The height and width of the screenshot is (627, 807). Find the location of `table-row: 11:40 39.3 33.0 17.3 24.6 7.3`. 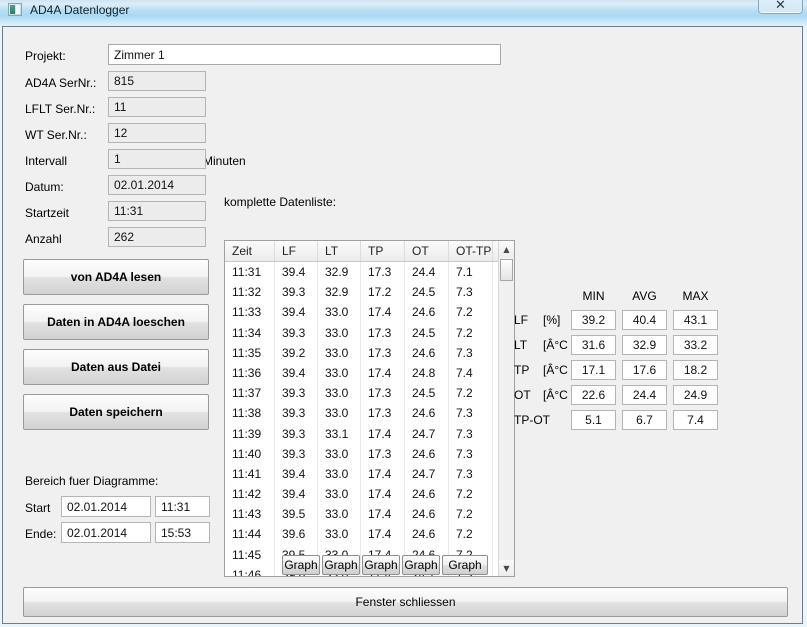

table-row: 11:40 39.3 33.0 17.3 24.6 7.3 is located at coordinates (362, 453).